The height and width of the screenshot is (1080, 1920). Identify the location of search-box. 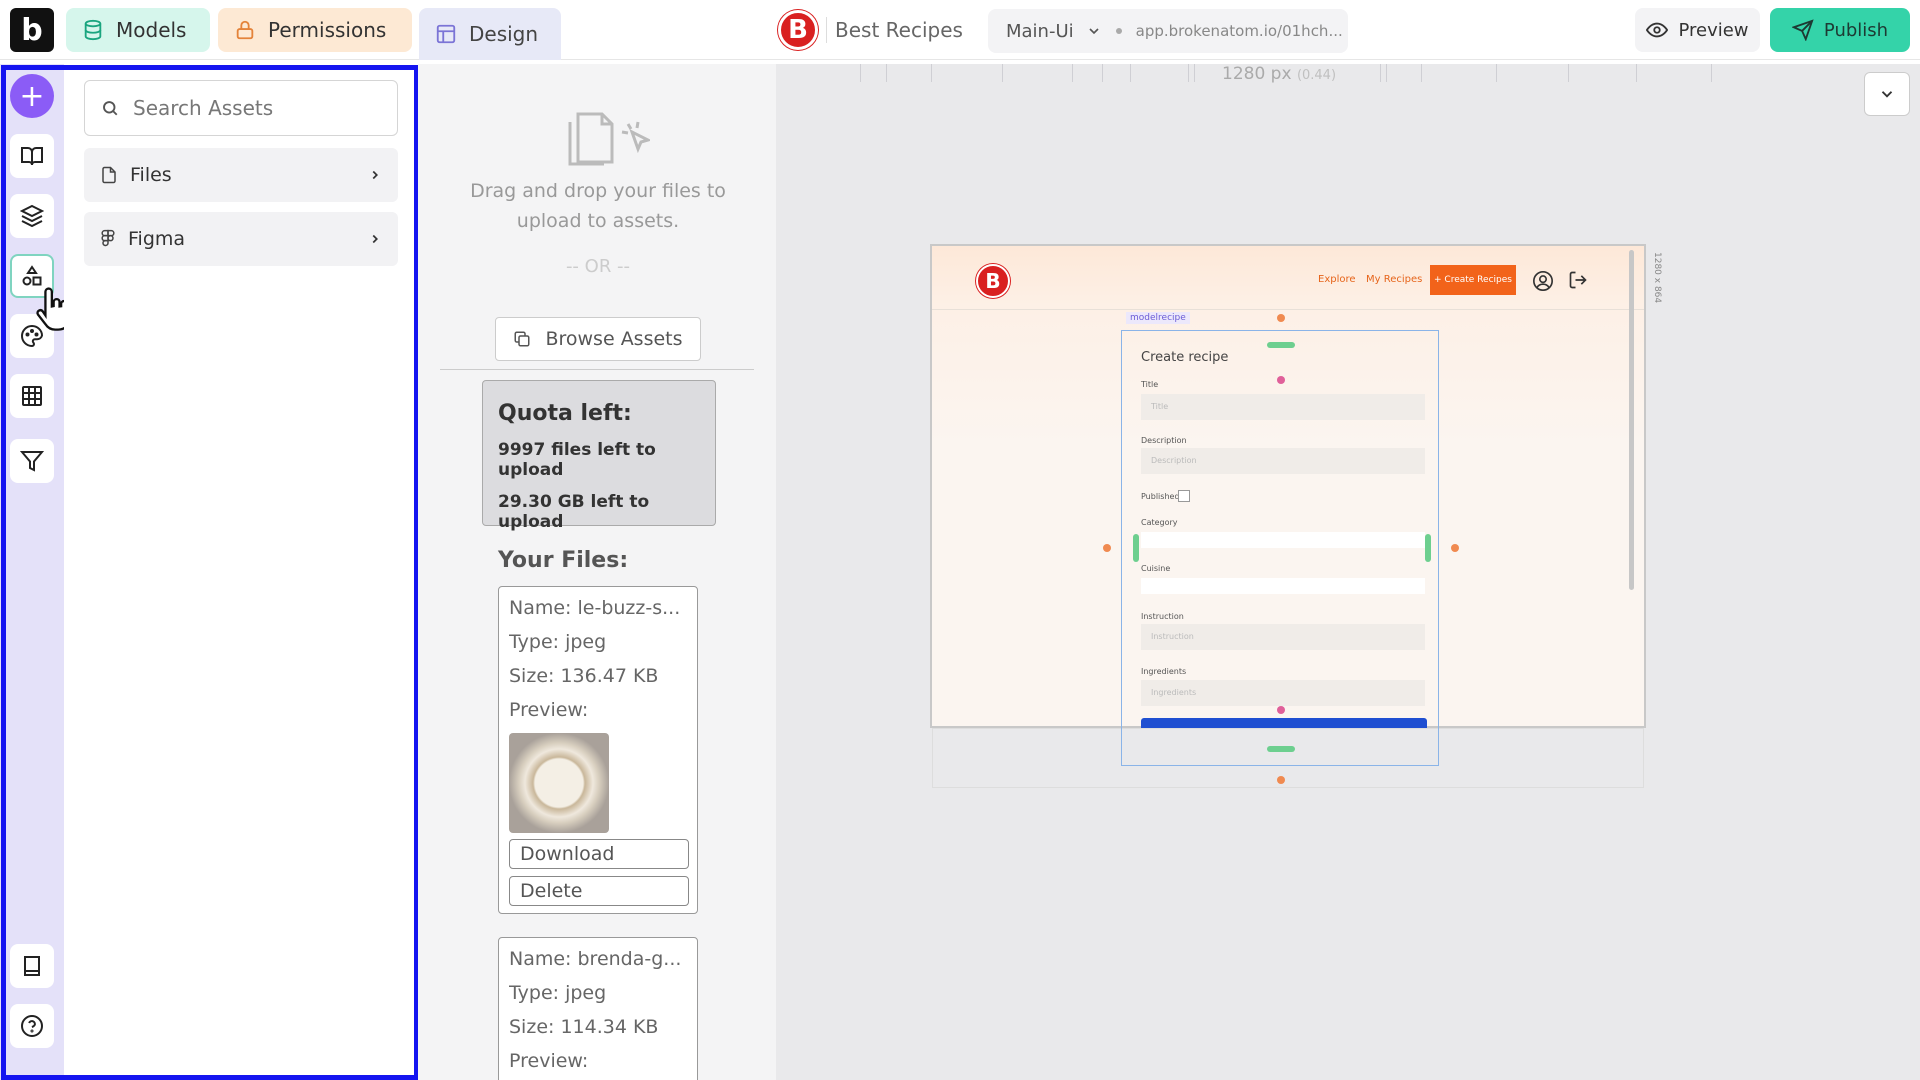
(241, 108).